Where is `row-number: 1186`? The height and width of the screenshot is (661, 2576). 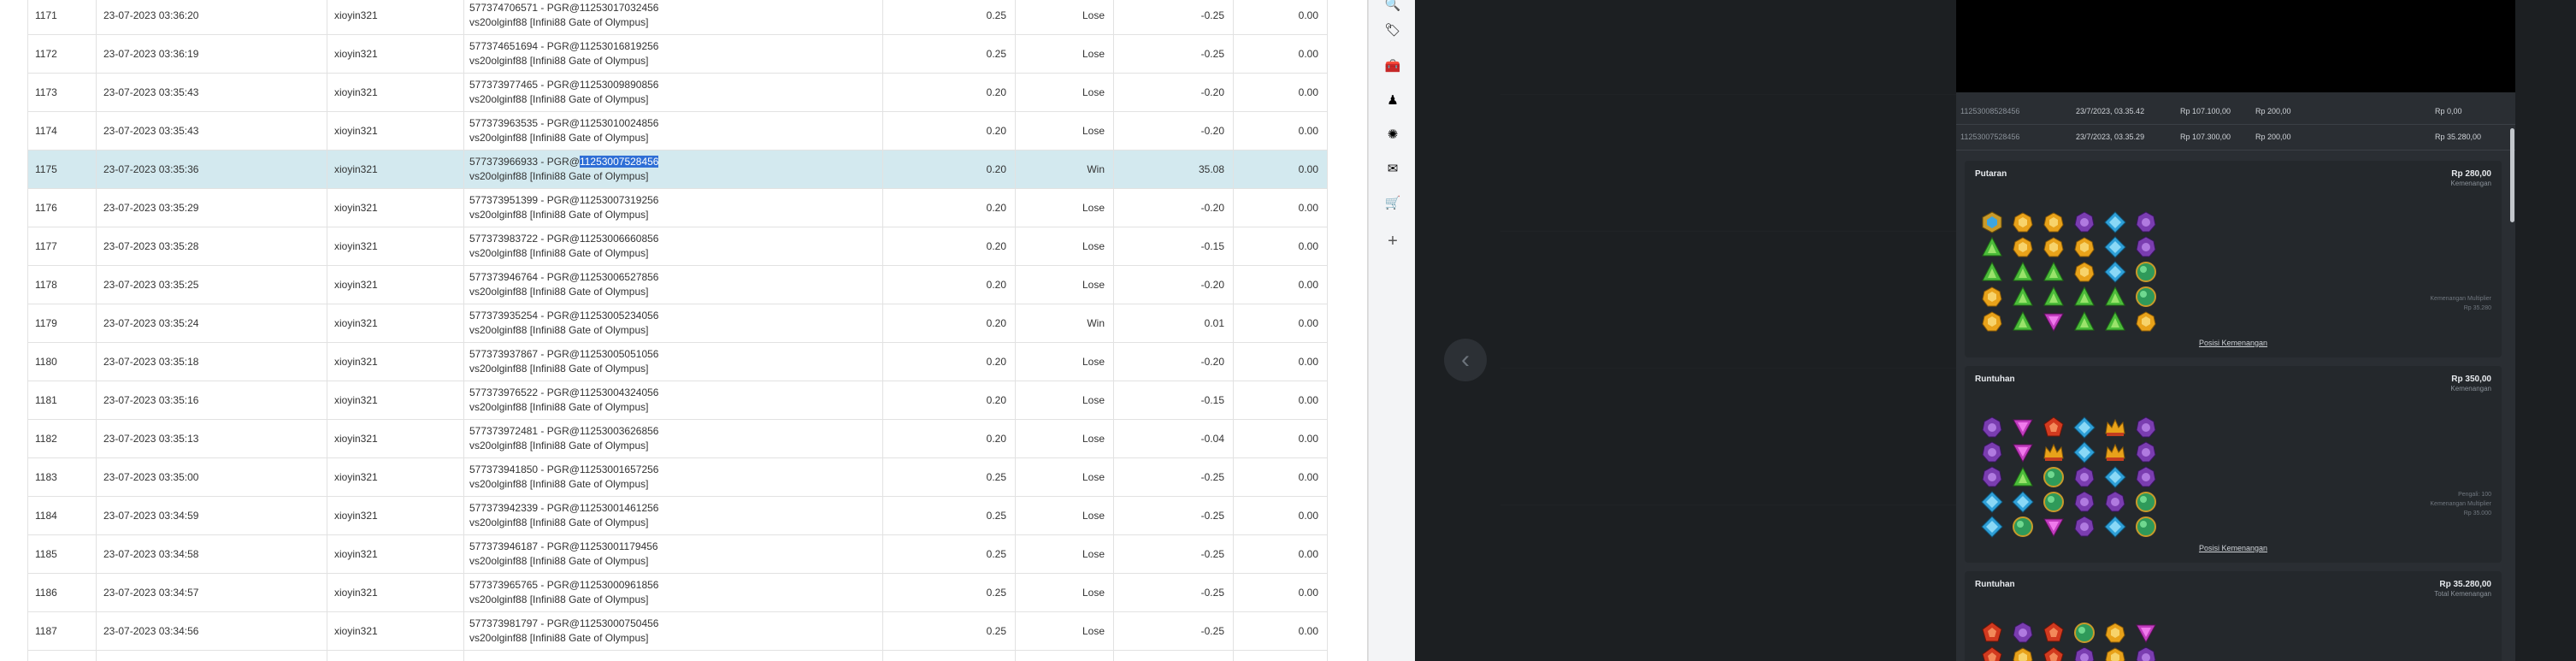
row-number: 1186 is located at coordinates (62, 592).